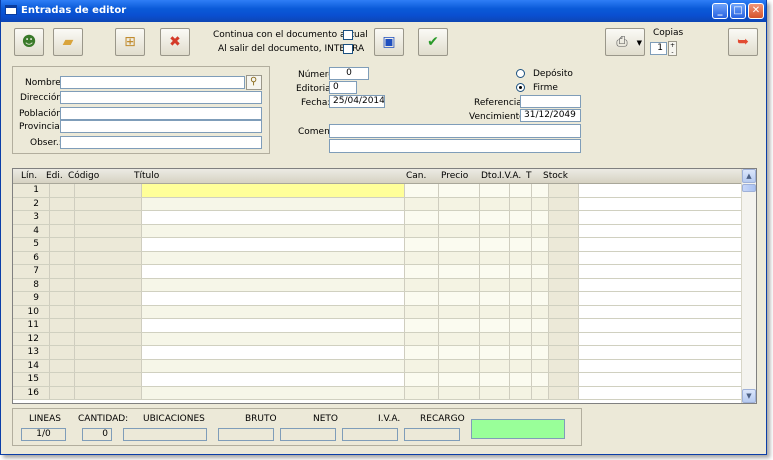 The width and height of the screenshot is (773, 460). I want to click on delete-document-button: ✖, so click(175, 42).